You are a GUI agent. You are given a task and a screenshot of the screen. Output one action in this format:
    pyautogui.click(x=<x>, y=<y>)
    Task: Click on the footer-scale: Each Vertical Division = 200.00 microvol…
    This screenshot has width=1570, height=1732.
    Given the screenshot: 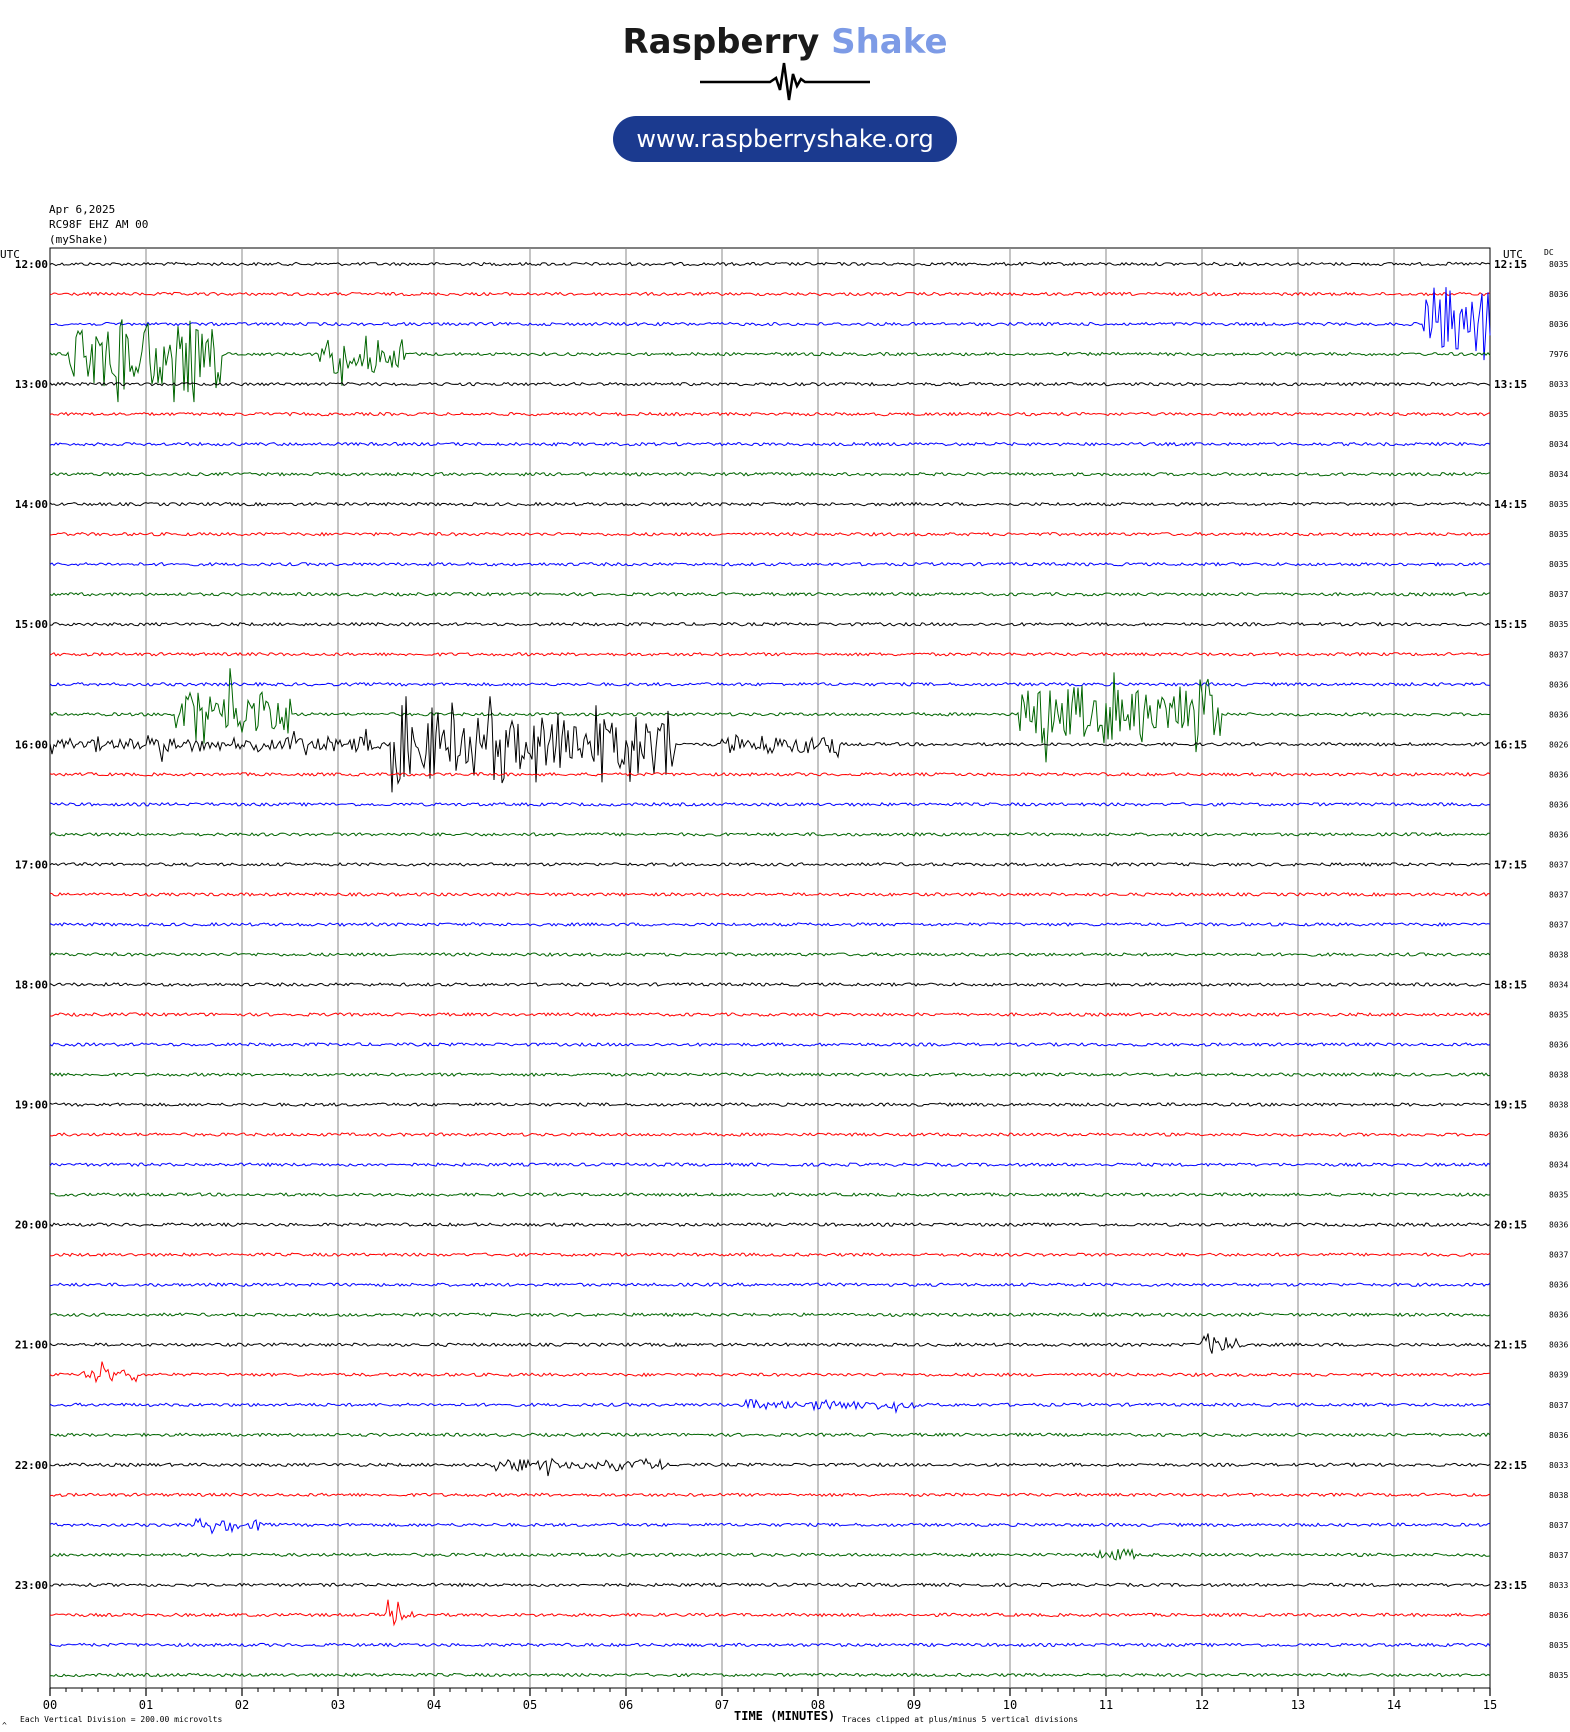 What is the action you would take?
    pyautogui.click(x=121, y=1719)
    